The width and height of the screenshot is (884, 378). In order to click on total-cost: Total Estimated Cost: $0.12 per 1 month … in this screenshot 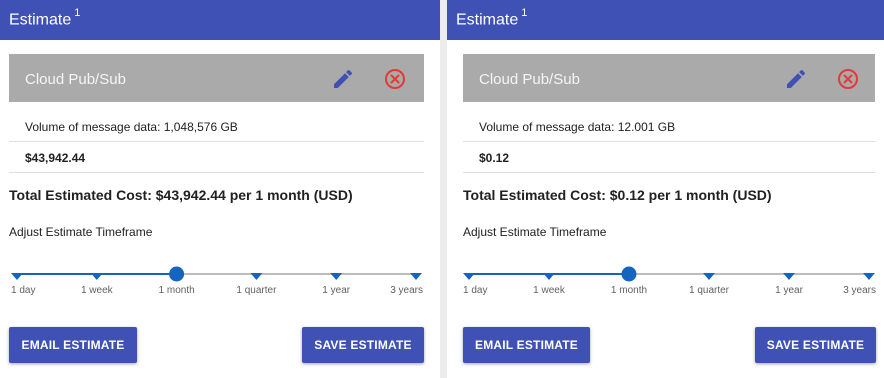, I will do `click(617, 195)`.